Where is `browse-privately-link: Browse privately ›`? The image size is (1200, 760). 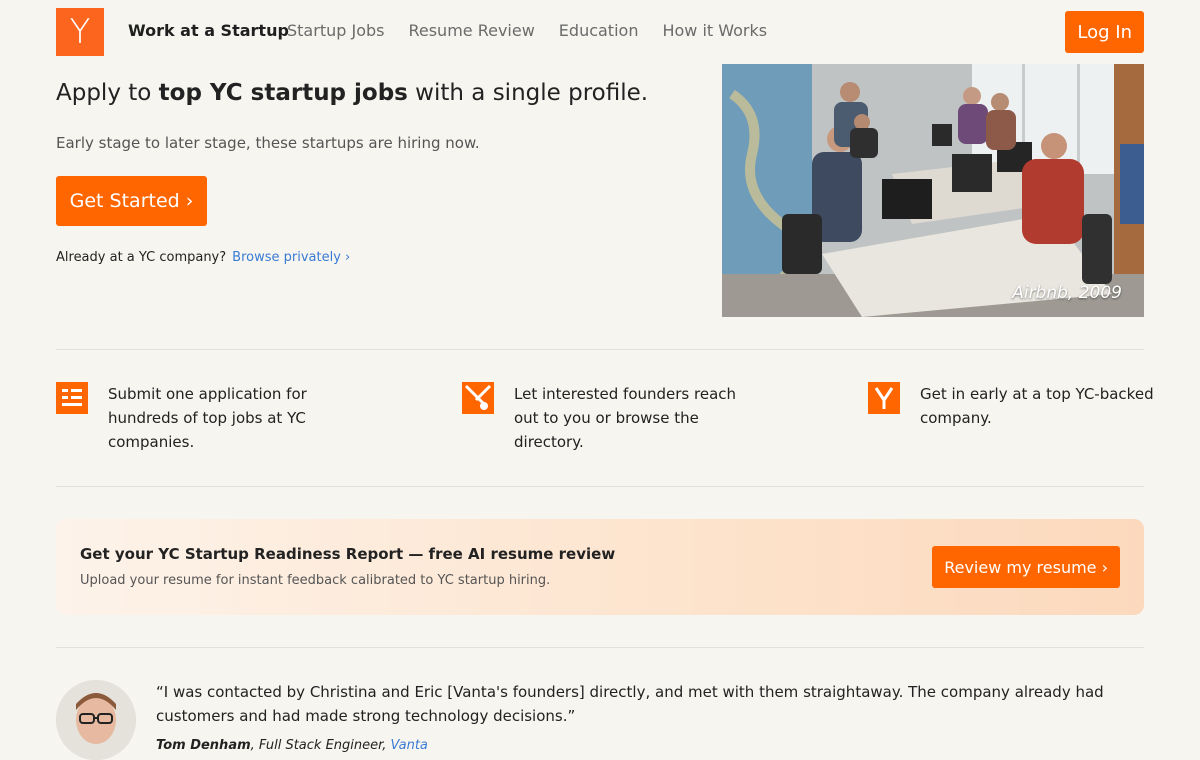
browse-privately-link: Browse privately › is located at coordinates (291, 257).